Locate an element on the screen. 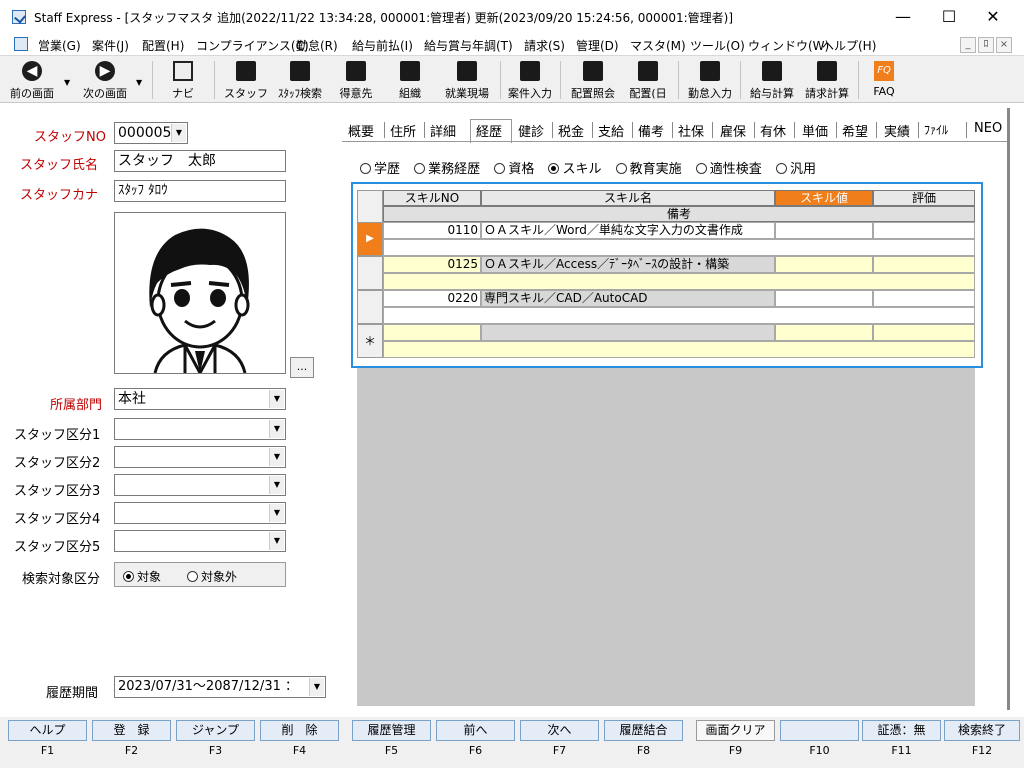 The height and width of the screenshot is (768, 1024). tab-address: 住所 is located at coordinates (403, 130).